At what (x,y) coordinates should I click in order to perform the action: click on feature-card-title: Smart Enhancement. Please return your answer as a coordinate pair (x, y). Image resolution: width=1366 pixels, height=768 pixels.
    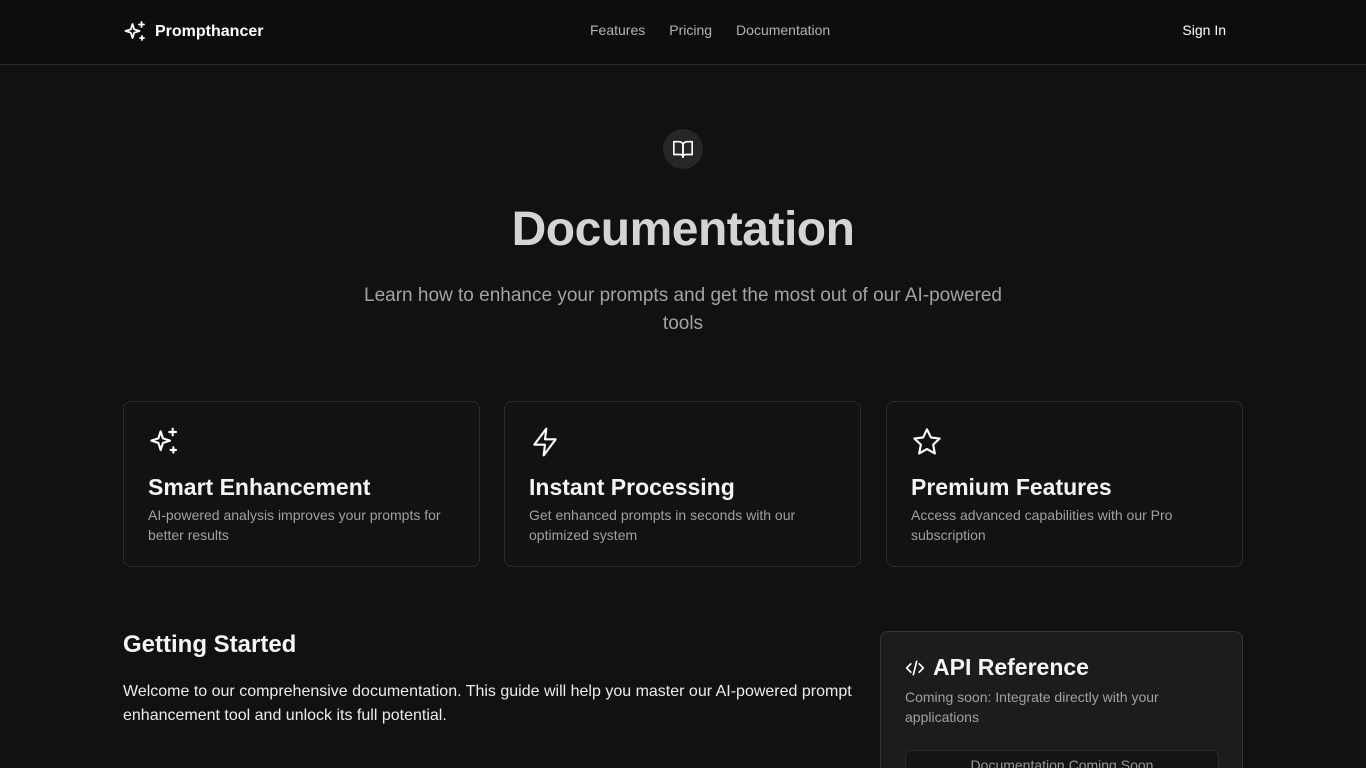
    Looking at the image, I should click on (259, 487).